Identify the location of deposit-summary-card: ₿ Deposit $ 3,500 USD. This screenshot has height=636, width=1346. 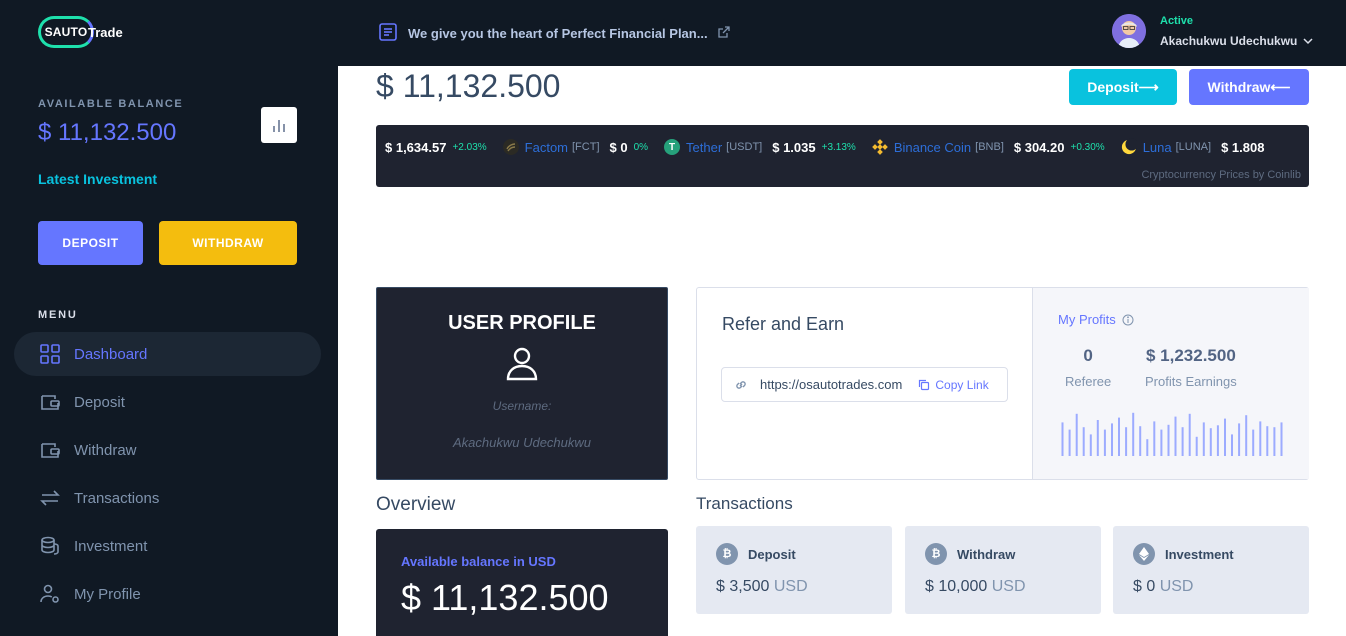
(794, 570).